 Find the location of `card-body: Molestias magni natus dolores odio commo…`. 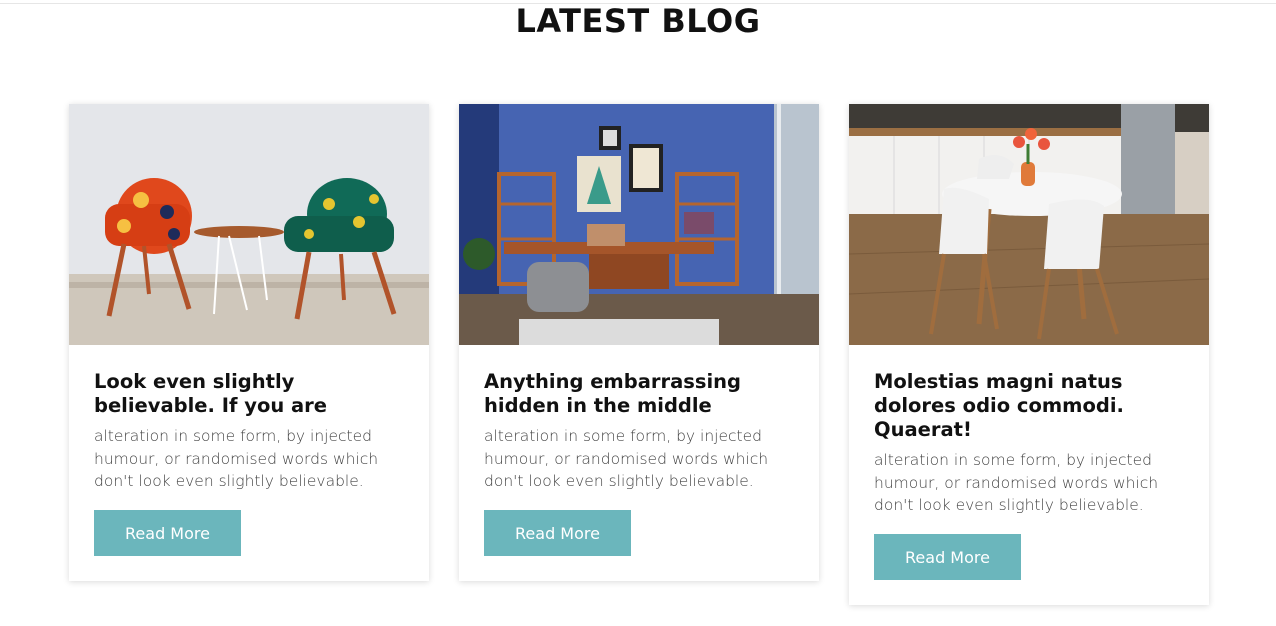

card-body: Molestias magni natus dolores odio commo… is located at coordinates (1029, 475).